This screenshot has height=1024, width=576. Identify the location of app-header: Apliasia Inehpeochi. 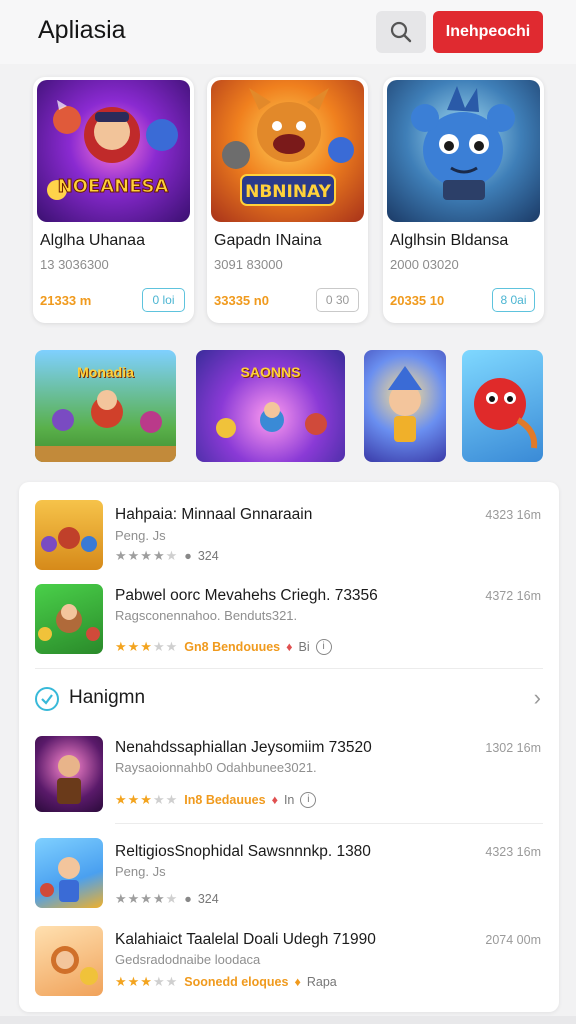
(288, 32).